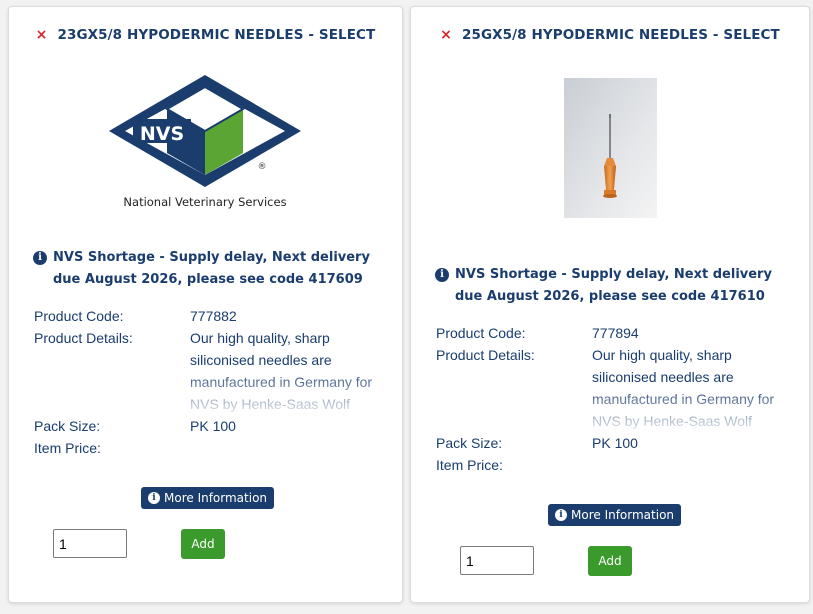  I want to click on svg-text: National Veterinary Services, so click(204, 202).